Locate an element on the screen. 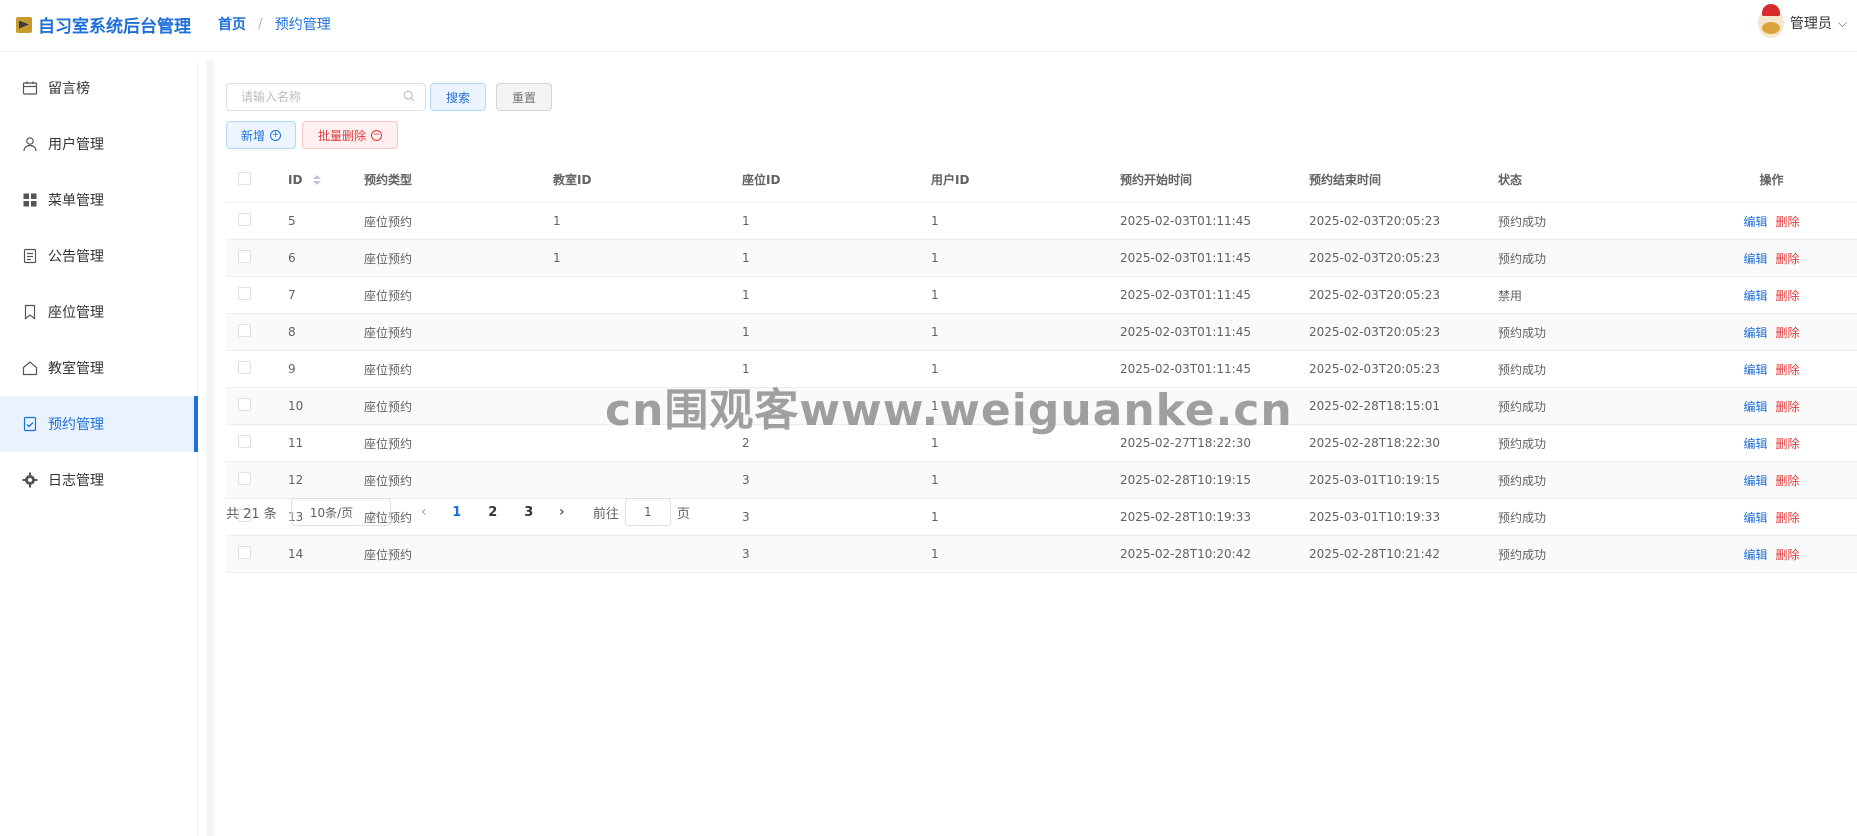  batch-delete-button: 批量删除 − is located at coordinates (350, 135).